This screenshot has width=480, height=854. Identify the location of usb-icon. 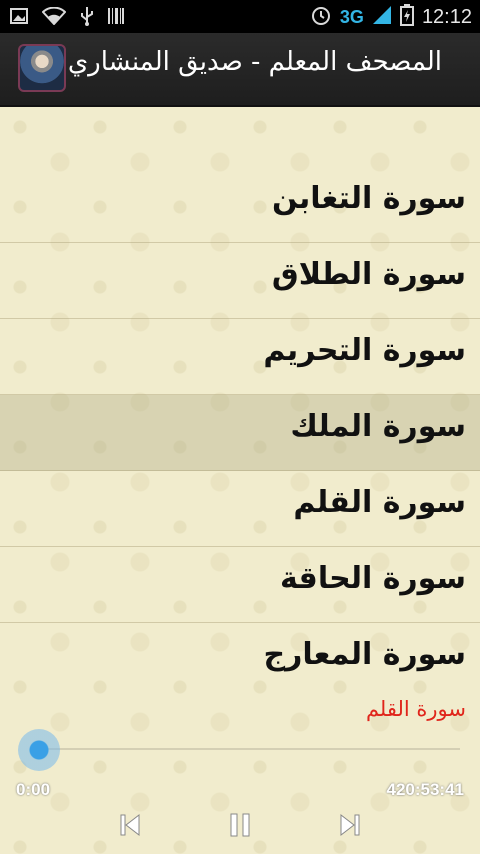
(87, 18).